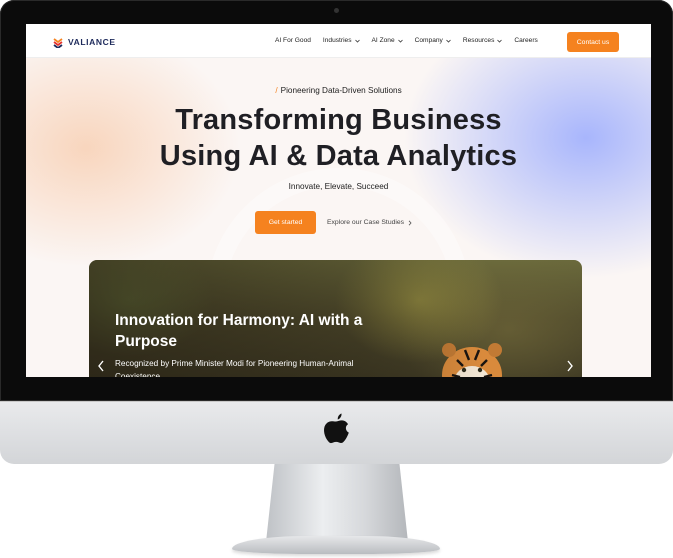  What do you see at coordinates (336, 545) in the screenshot?
I see `monitor-stand-base` at bounding box center [336, 545].